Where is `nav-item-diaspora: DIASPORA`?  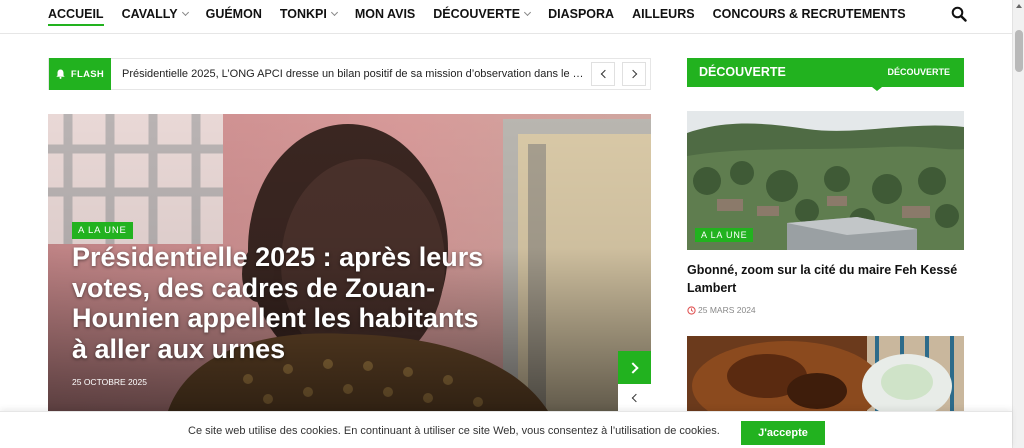
nav-item-diaspora: DIASPORA is located at coordinates (581, 14).